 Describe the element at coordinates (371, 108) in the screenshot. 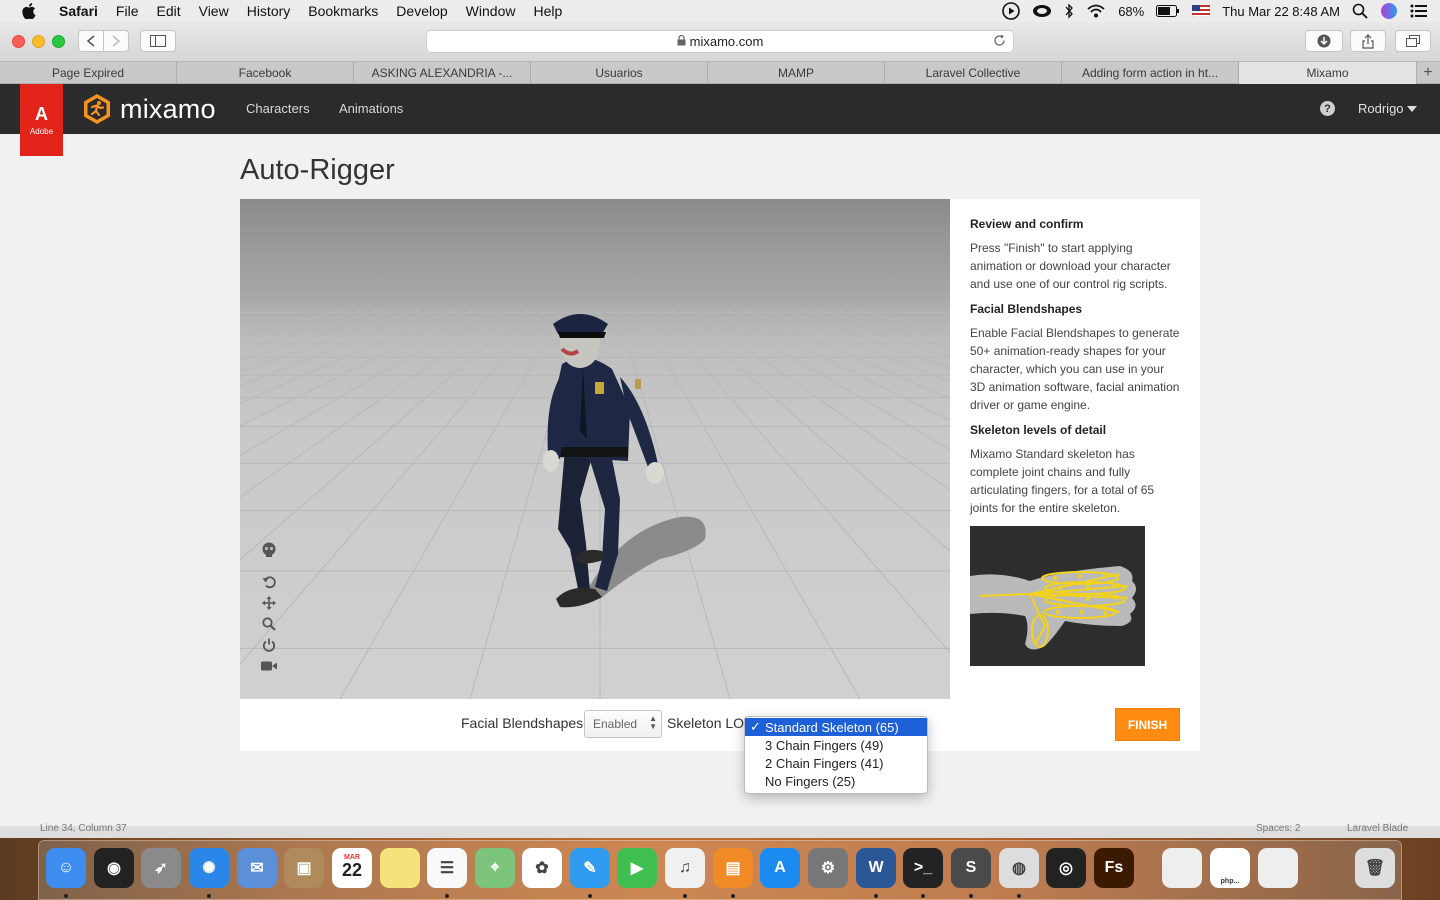

I see `nav-animations: Animations` at that location.